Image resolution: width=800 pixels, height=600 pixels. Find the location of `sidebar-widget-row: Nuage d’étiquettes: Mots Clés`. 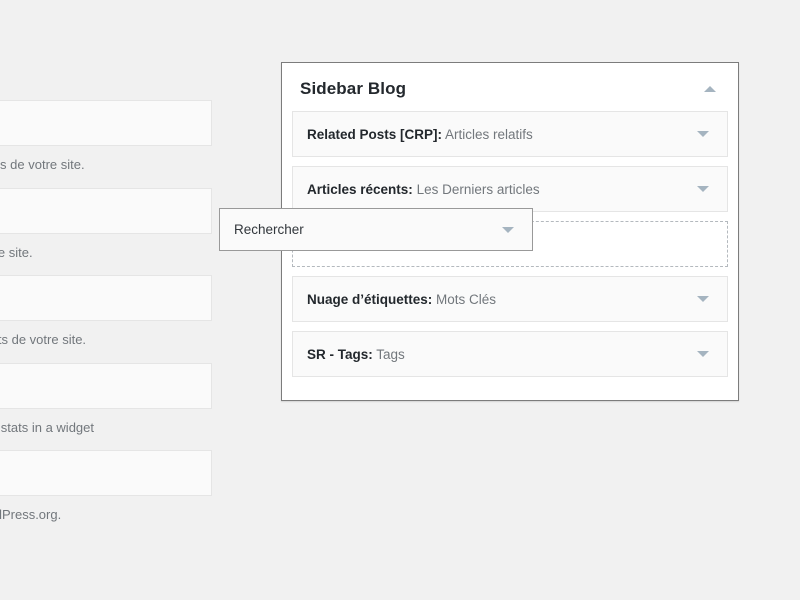

sidebar-widget-row: Nuage d’étiquettes: Mots Clés is located at coordinates (510, 299).